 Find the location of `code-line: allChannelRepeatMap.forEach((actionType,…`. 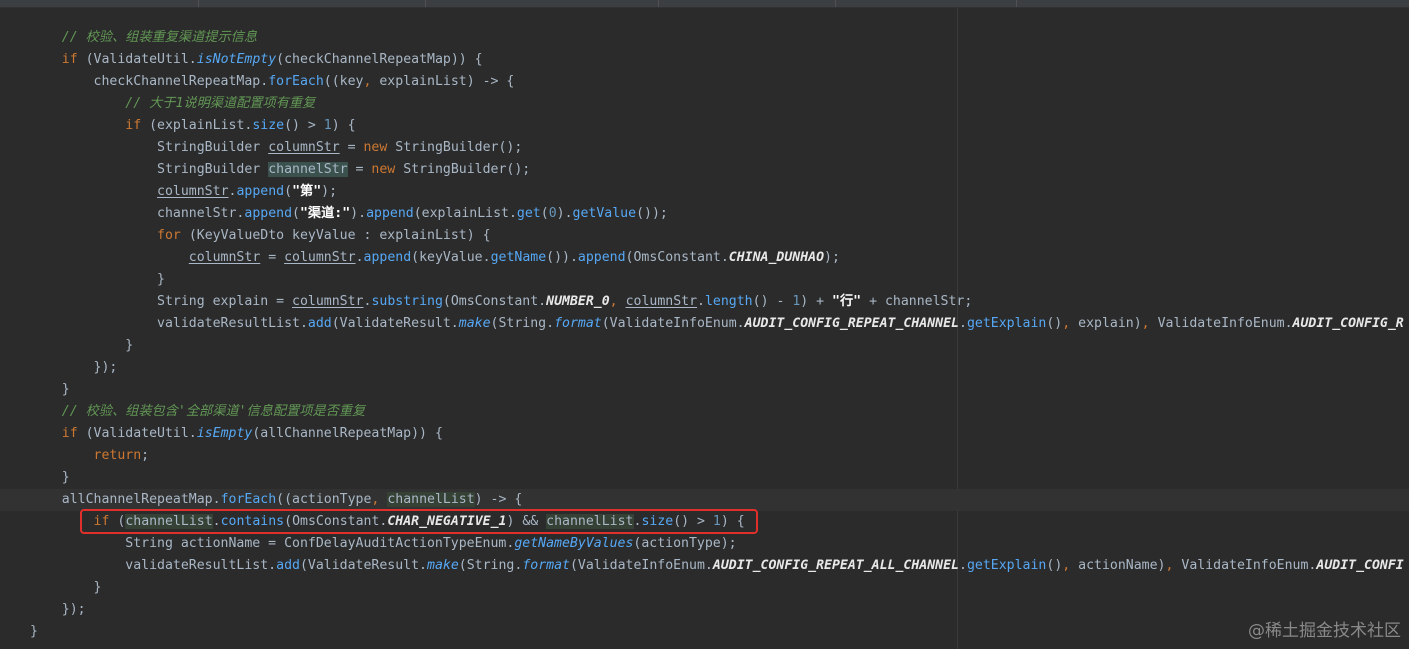

code-line: allChannelRepeatMap.forEach((actionType,… is located at coordinates (704, 500).